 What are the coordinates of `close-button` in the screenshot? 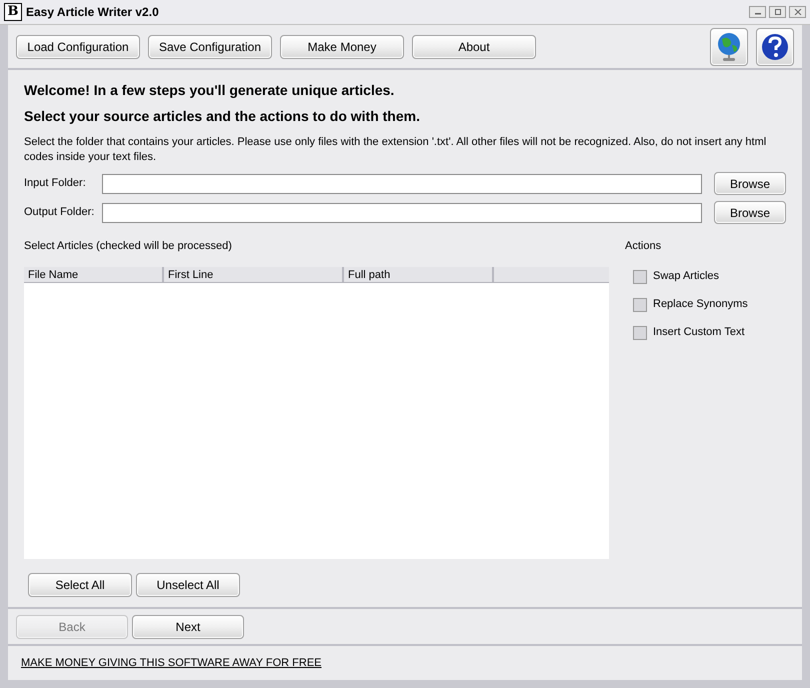 It's located at (797, 12).